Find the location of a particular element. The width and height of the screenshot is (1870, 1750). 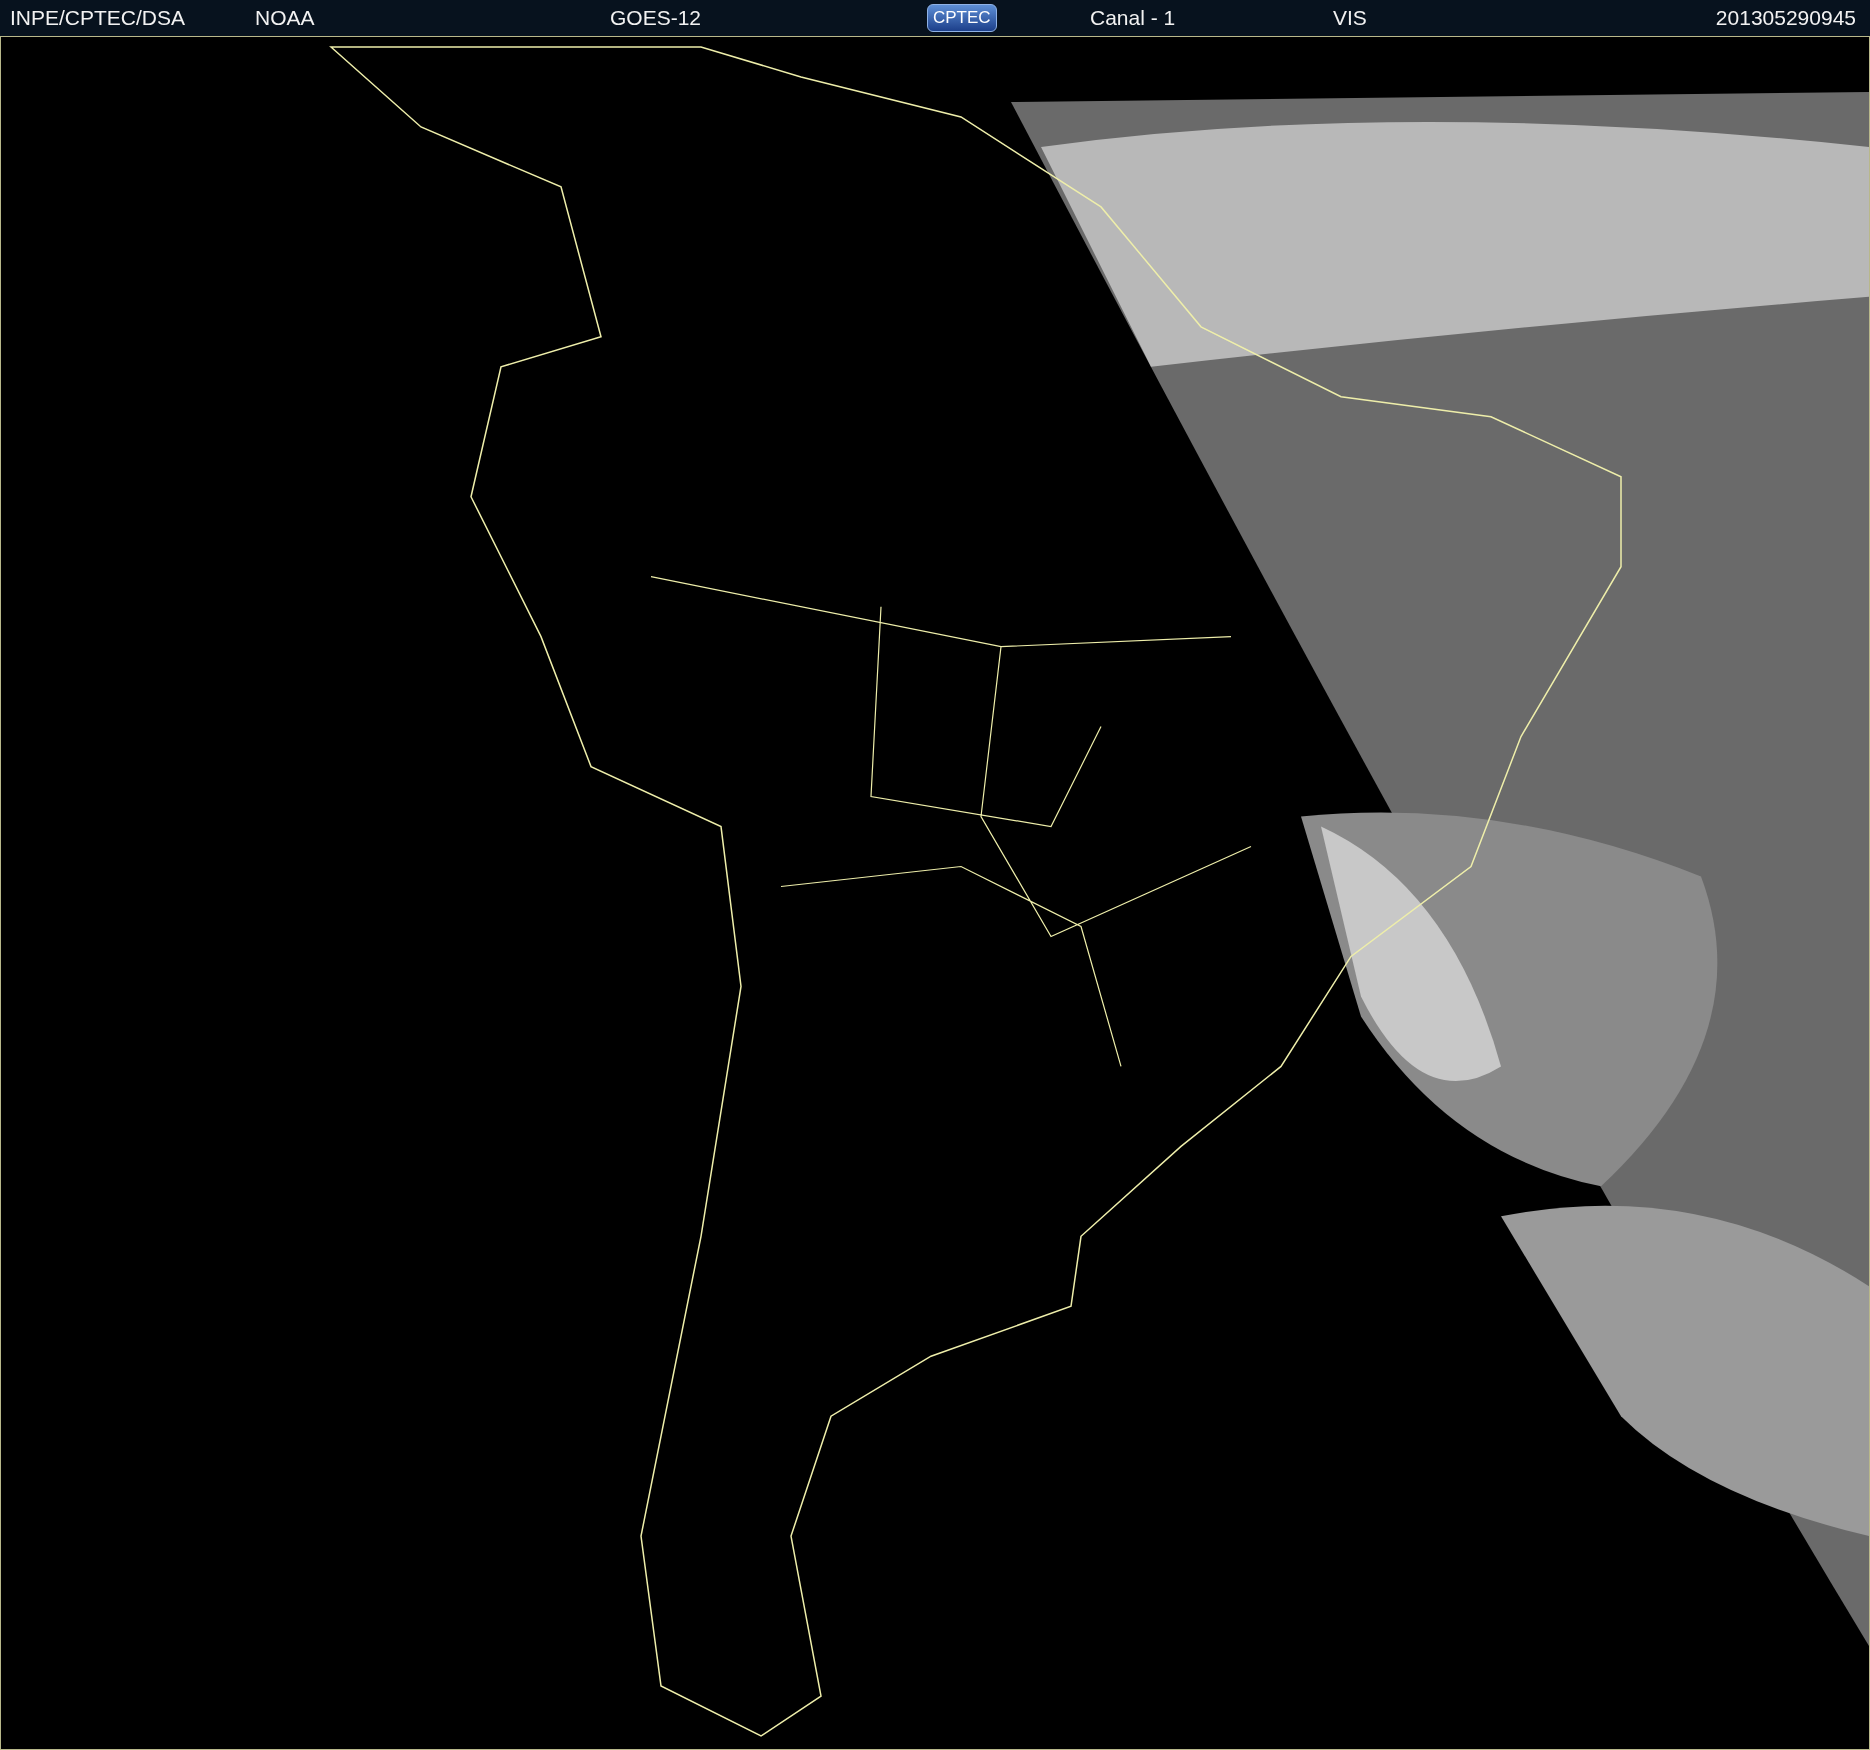

agency-label: NOAA is located at coordinates (285, 18).